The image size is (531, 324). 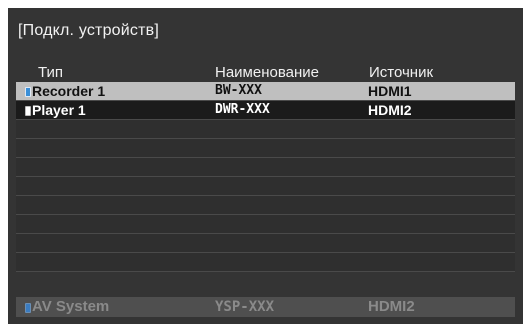 I want to click on column-header-type: Тип, so click(x=51, y=72).